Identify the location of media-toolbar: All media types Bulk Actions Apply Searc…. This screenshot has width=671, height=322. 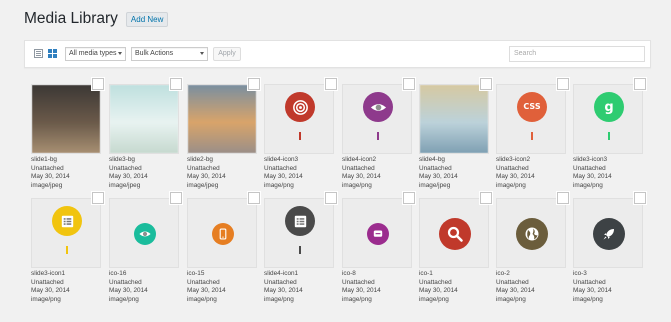
(337, 54).